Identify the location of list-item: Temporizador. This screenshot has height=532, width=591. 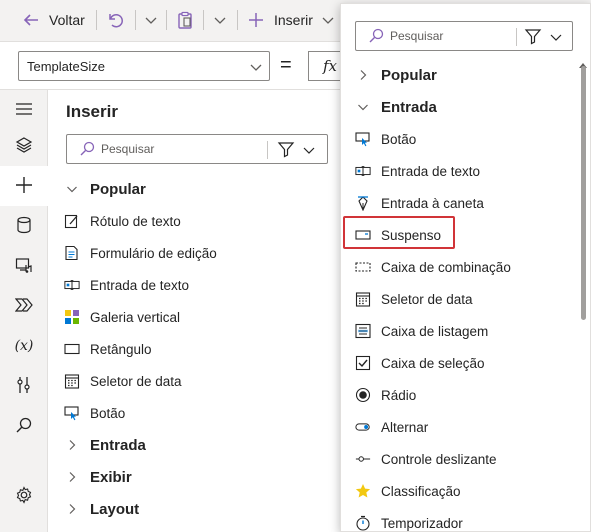
(409, 519).